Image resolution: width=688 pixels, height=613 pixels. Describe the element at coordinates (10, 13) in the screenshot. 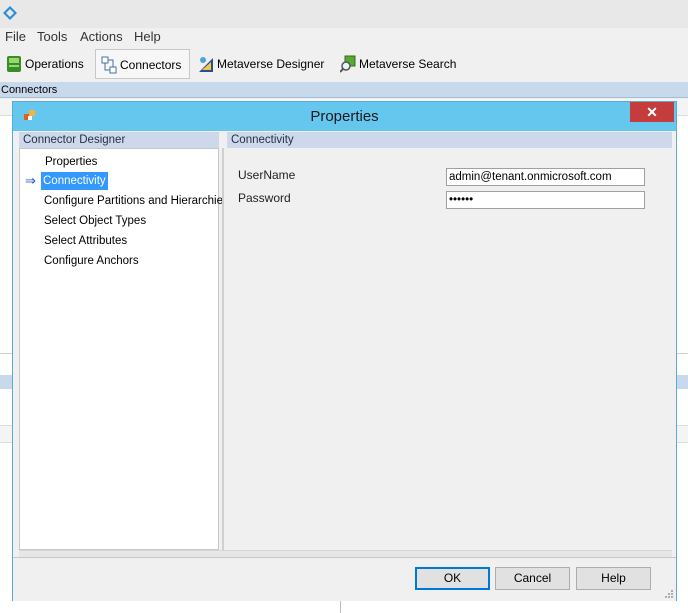

I see `app-logo-icon` at that location.